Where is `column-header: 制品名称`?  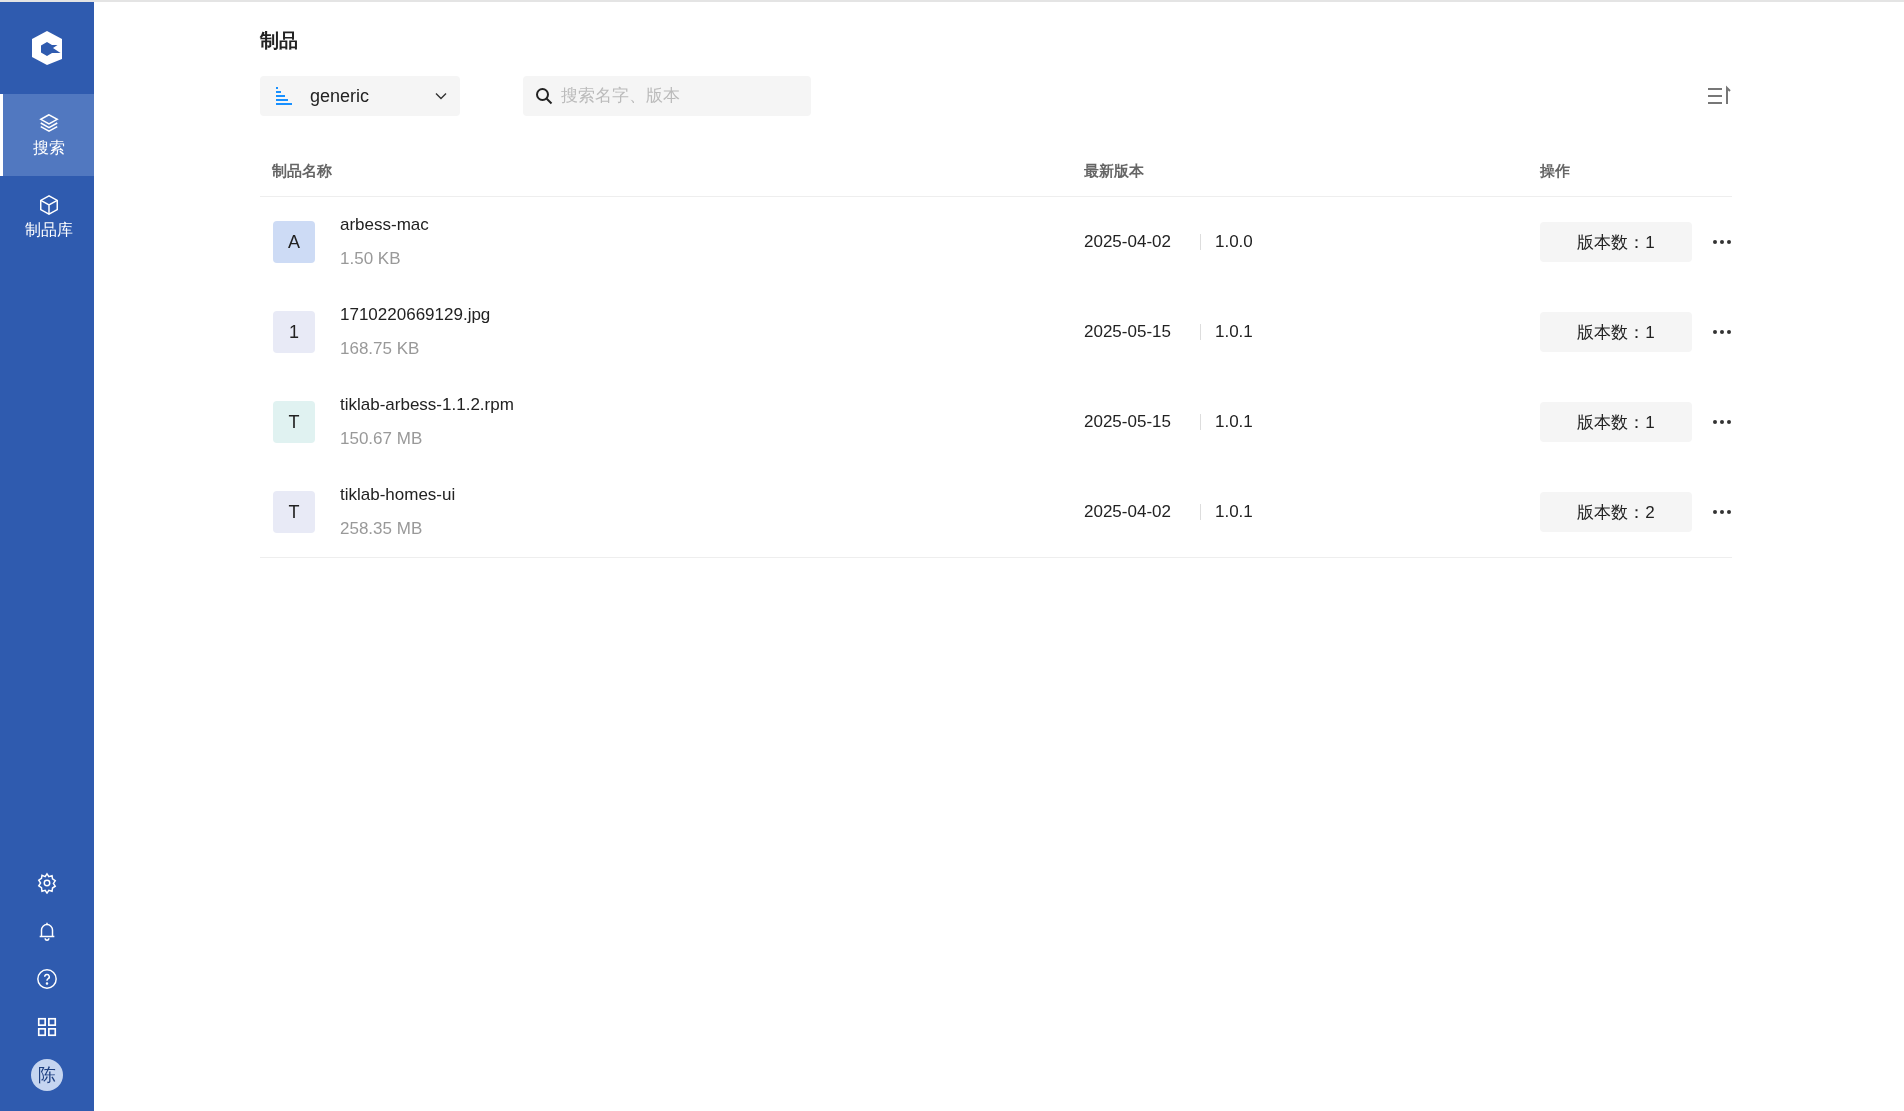 column-header: 制品名称 is located at coordinates (302, 171).